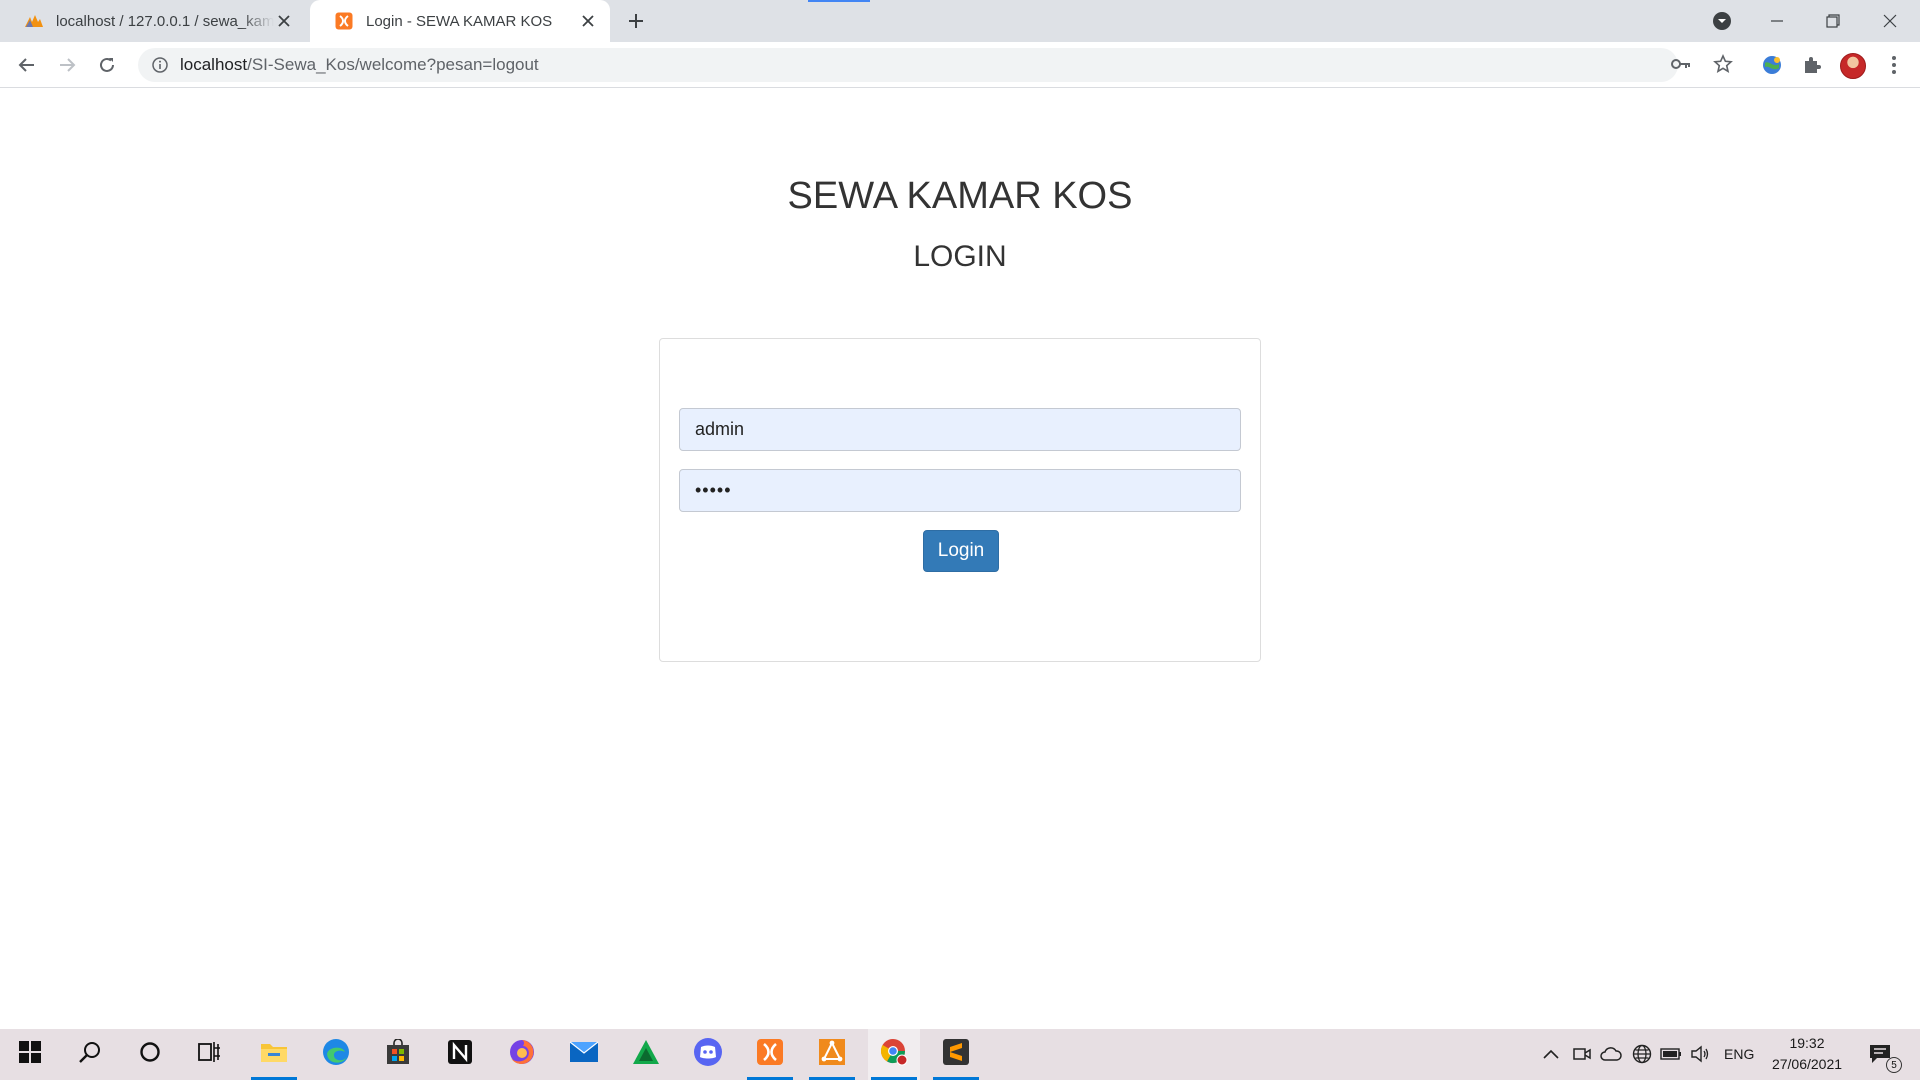 Image resolution: width=1920 pixels, height=1080 pixels. What do you see at coordinates (960, 196) in the screenshot?
I see `site-title: SEWA KAMAR KOS` at bounding box center [960, 196].